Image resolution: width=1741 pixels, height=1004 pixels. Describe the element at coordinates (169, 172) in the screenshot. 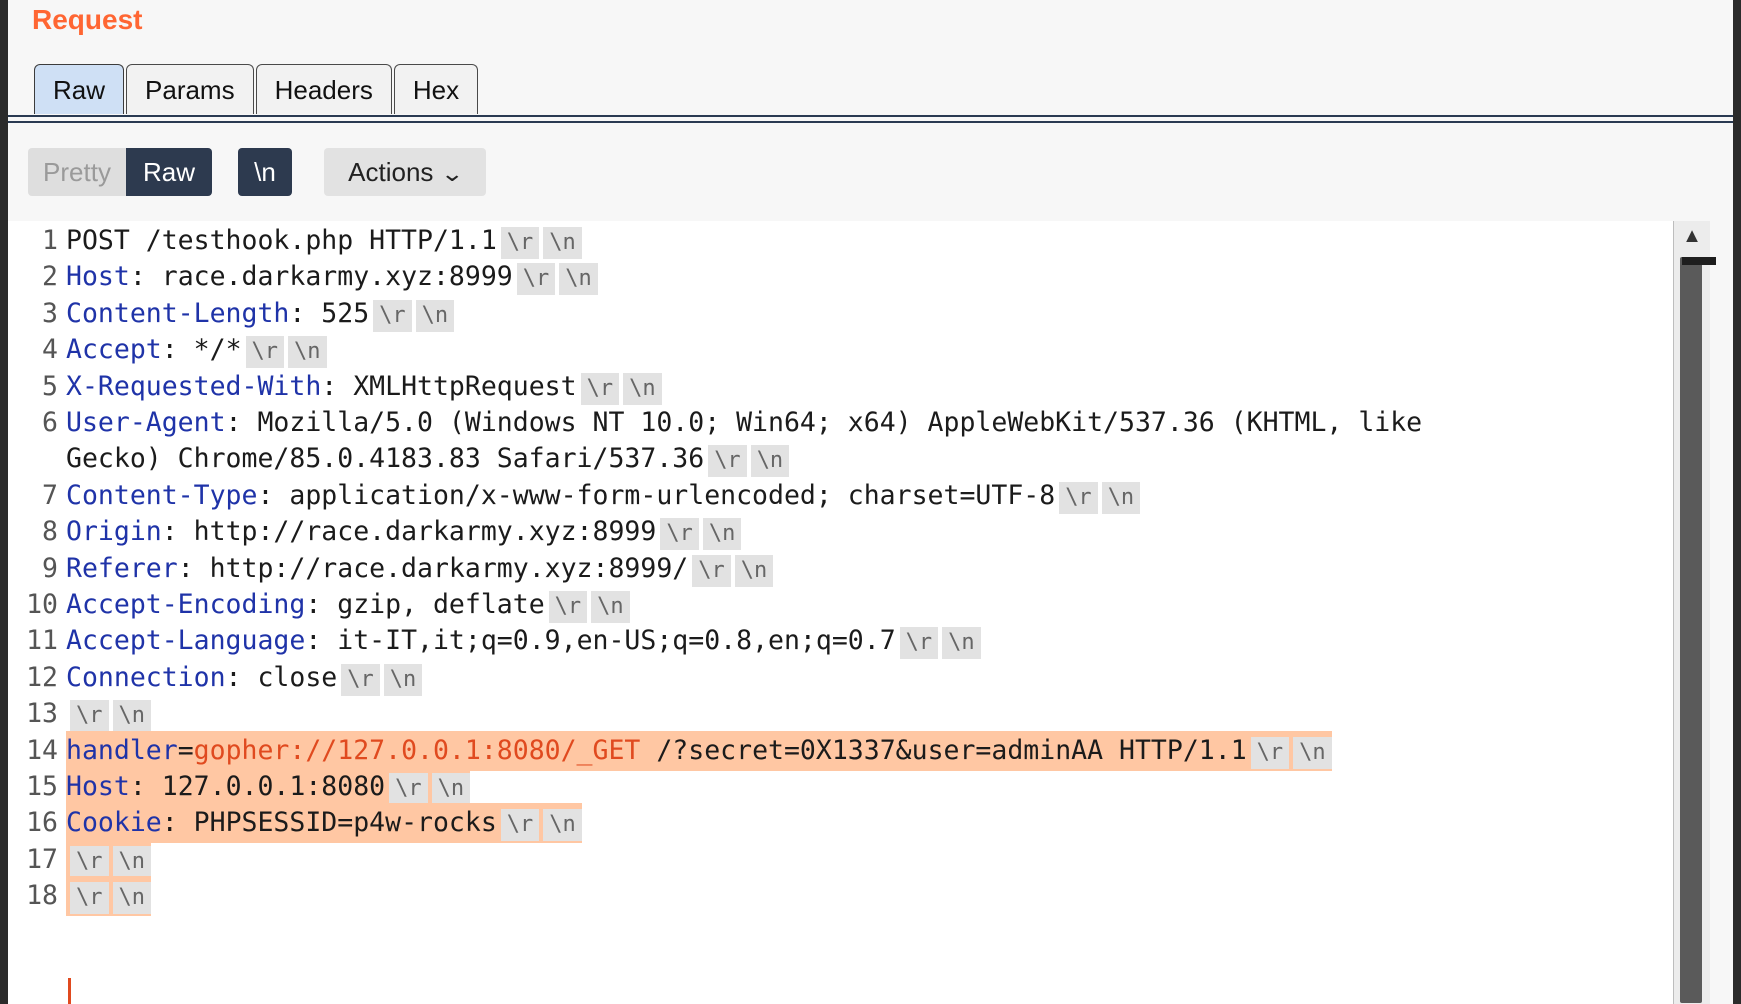

I see `raw-button: Raw` at that location.